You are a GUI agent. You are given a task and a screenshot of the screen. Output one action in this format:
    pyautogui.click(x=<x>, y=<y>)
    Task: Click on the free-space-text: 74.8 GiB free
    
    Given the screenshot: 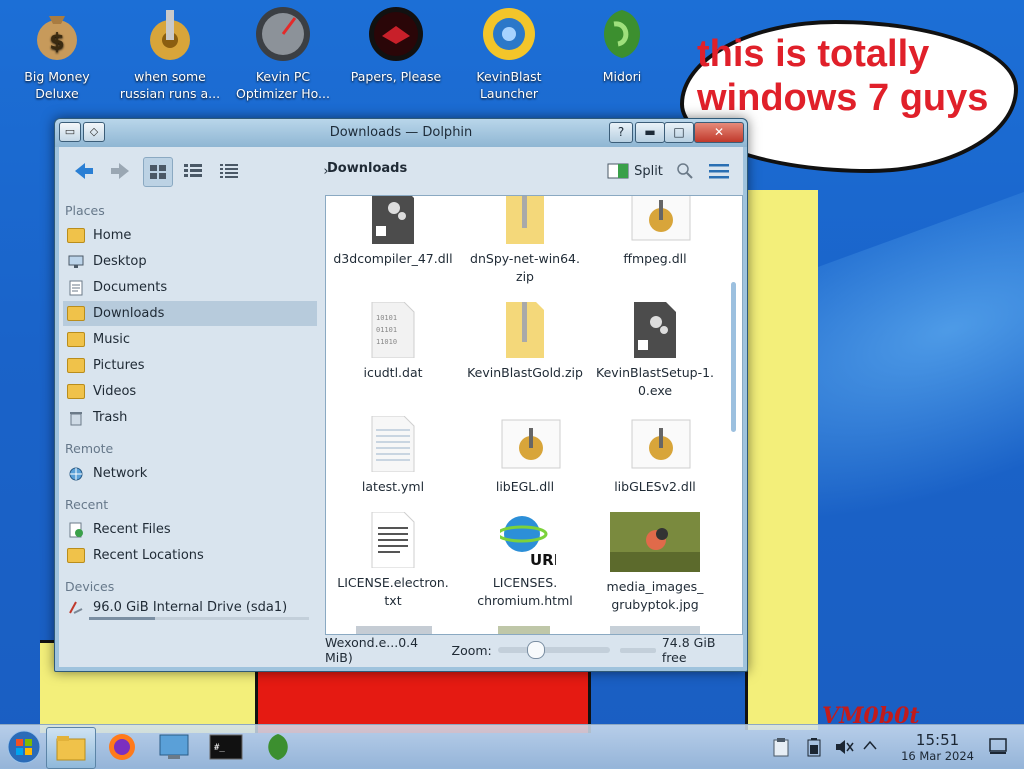 What is the action you would take?
    pyautogui.click(x=688, y=650)
    